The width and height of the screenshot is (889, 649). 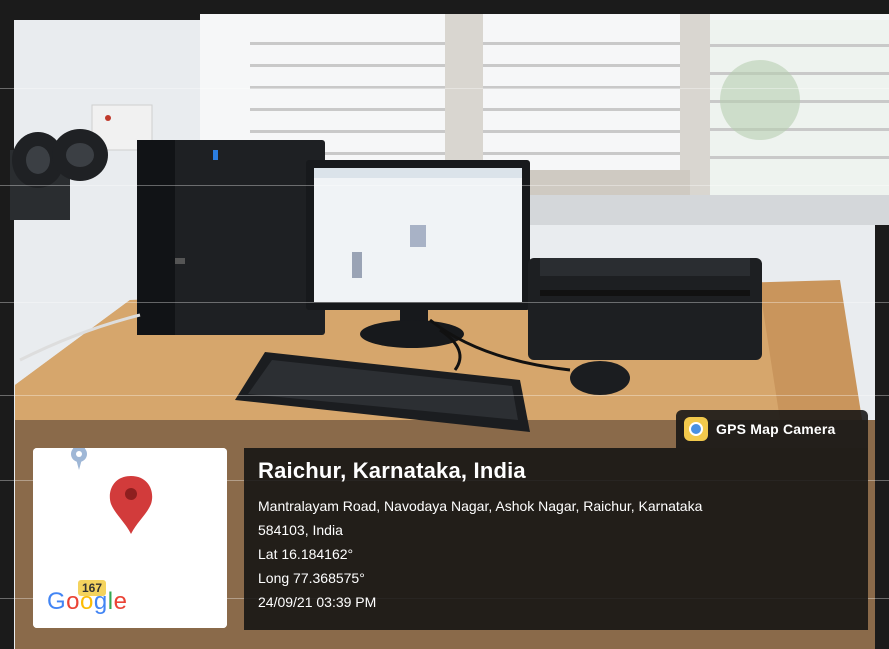 What do you see at coordinates (87, 601) in the screenshot?
I see `google-logo: Google` at bounding box center [87, 601].